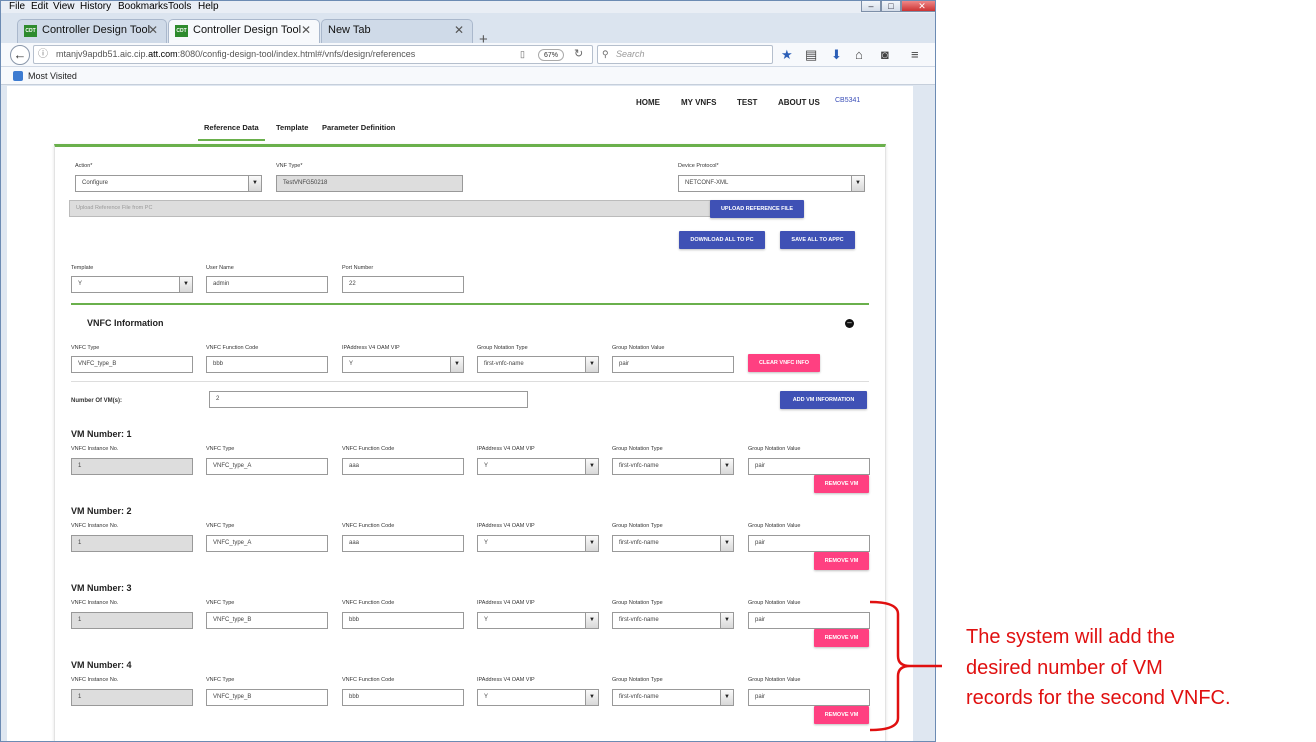  What do you see at coordinates (64, 6) in the screenshot?
I see `menu-view: View` at bounding box center [64, 6].